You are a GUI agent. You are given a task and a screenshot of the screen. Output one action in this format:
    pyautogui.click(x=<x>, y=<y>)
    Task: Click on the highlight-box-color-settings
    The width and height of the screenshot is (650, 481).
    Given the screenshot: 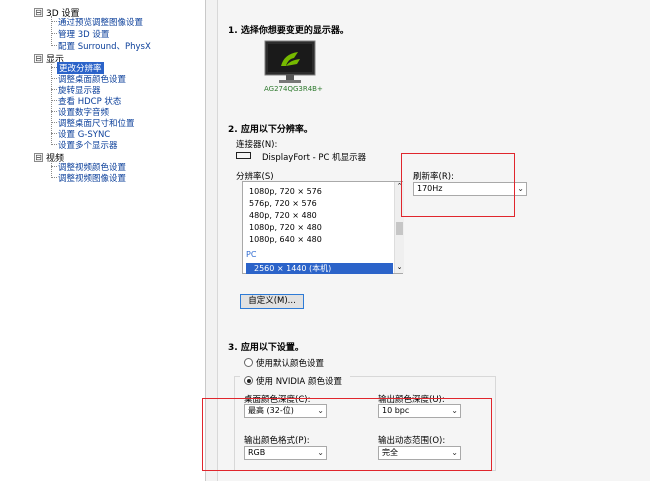 What is the action you would take?
    pyautogui.click(x=347, y=434)
    